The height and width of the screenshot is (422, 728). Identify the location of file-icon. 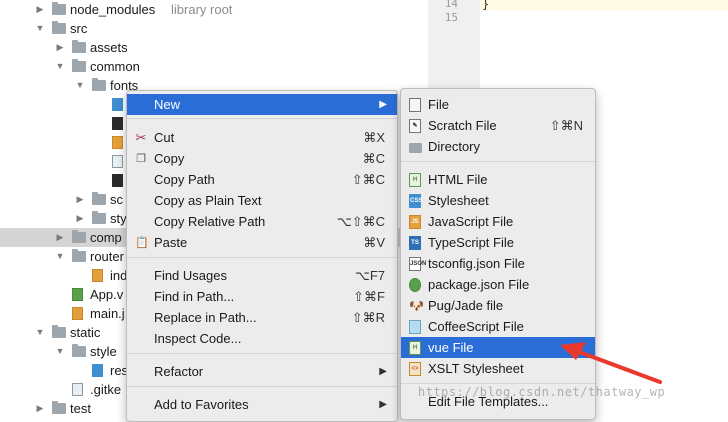
(415, 105).